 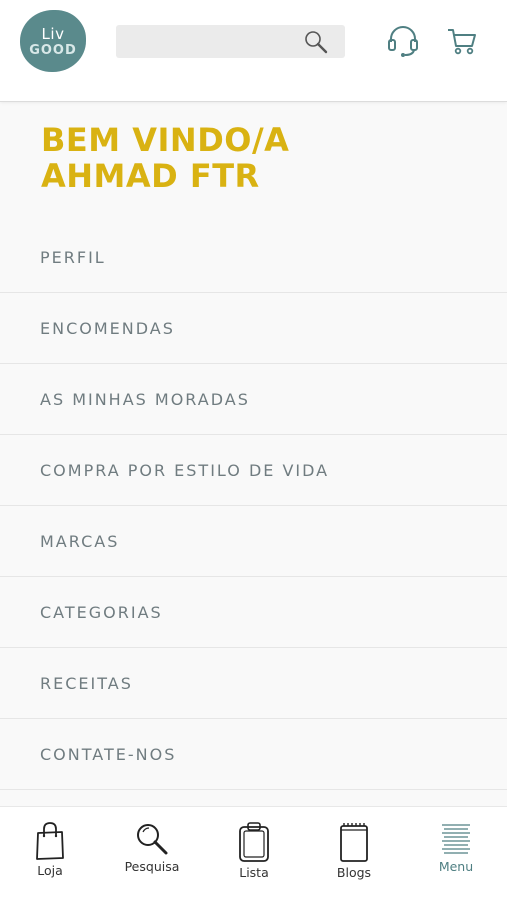 What do you see at coordinates (86, 683) in the screenshot?
I see `menu-item-label: RECEITAS` at bounding box center [86, 683].